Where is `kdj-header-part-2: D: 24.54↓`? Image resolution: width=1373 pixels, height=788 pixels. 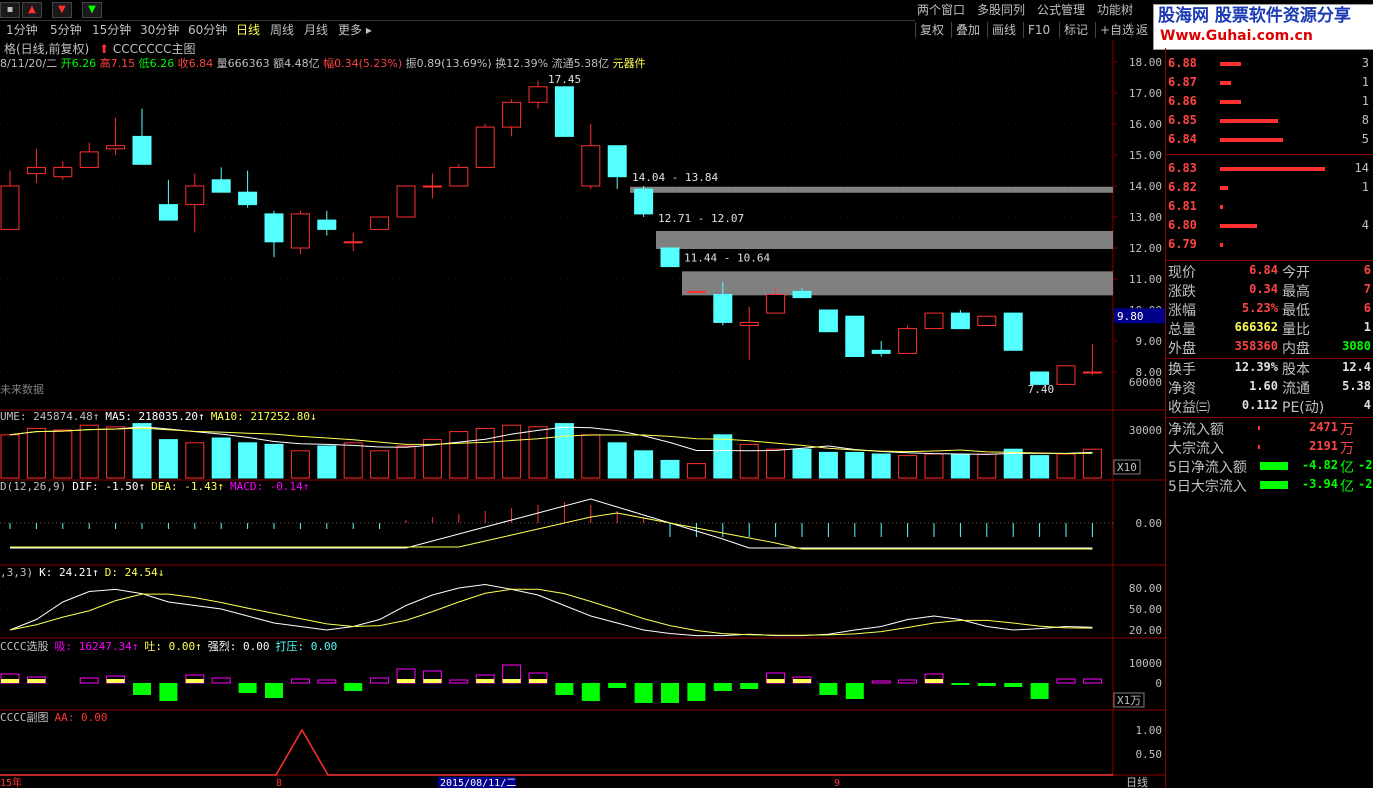 kdj-header-part-2: D: 24.54↓ is located at coordinates (134, 572).